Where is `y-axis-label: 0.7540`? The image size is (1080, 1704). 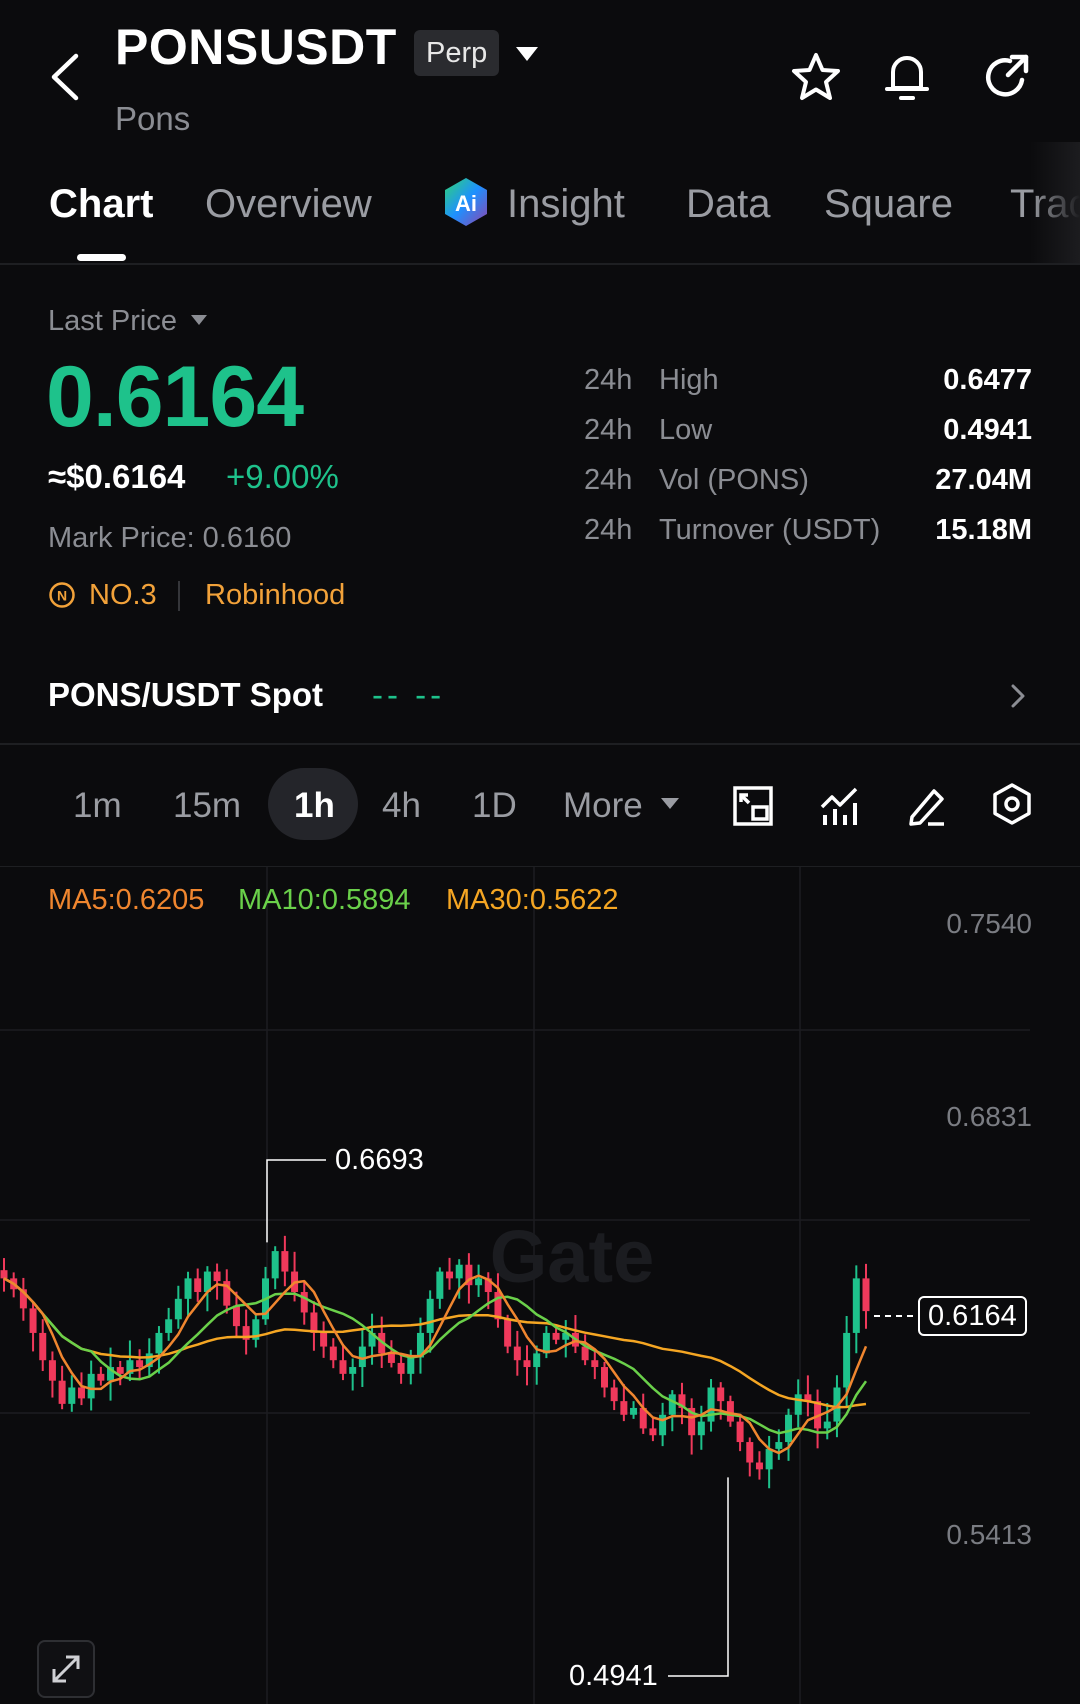 y-axis-label: 0.7540 is located at coordinates (989, 923).